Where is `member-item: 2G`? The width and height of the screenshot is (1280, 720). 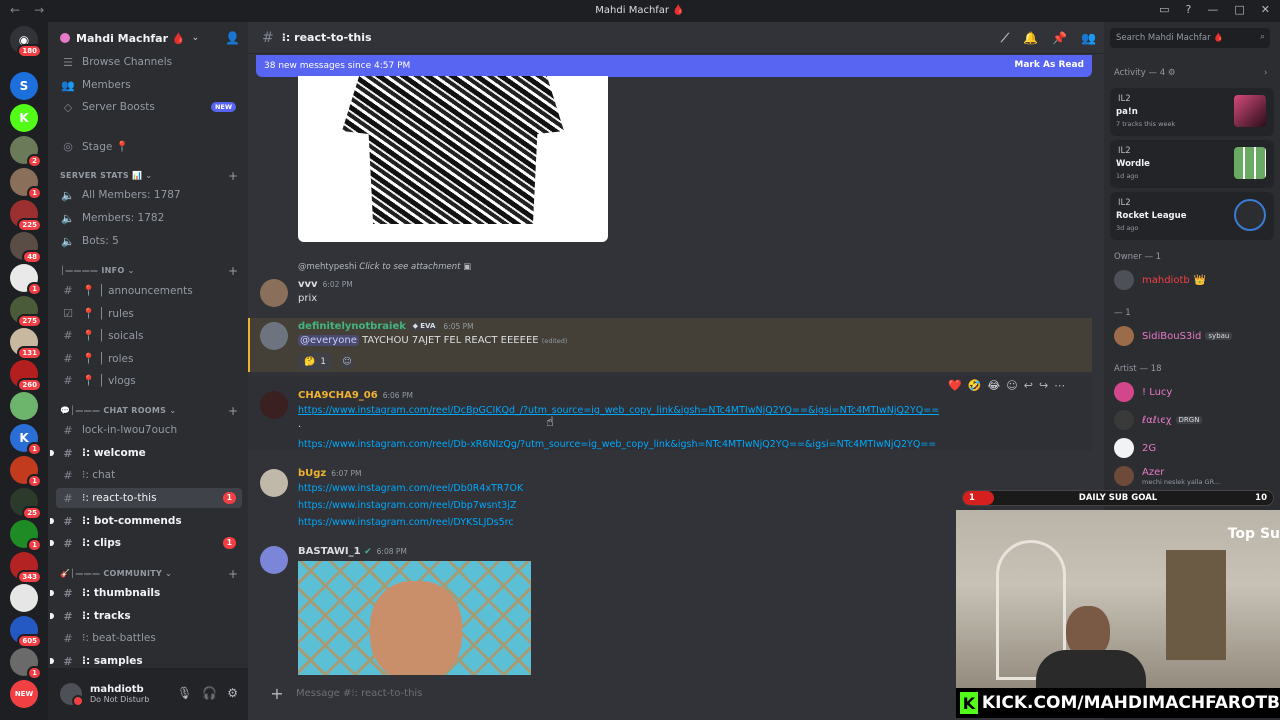 member-item: 2G is located at coordinates (1135, 448).